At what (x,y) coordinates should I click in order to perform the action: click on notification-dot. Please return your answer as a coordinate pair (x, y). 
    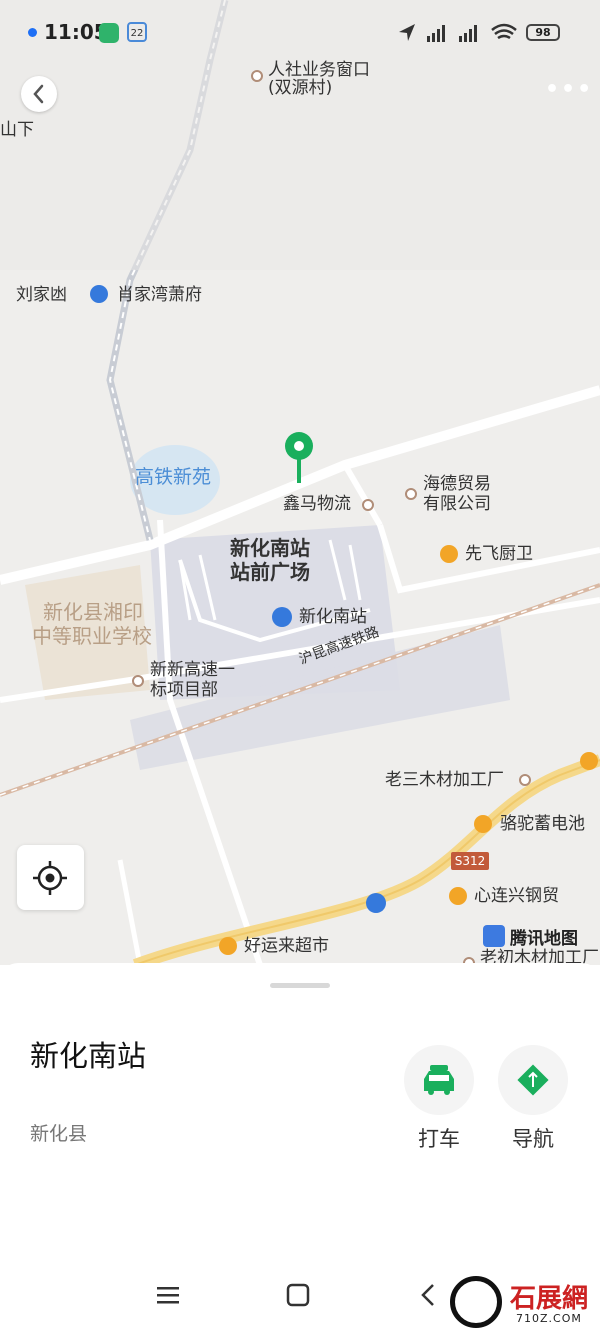
    Looking at the image, I should click on (32, 32).